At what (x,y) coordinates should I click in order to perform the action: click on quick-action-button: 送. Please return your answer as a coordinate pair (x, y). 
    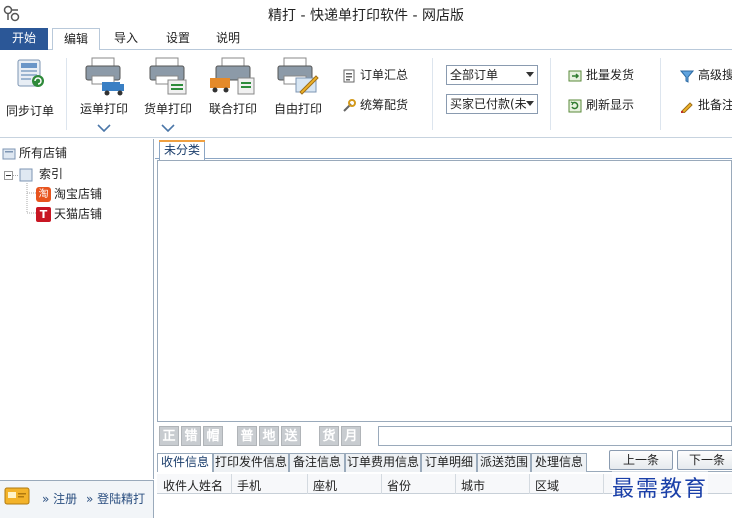
    Looking at the image, I should click on (291, 436).